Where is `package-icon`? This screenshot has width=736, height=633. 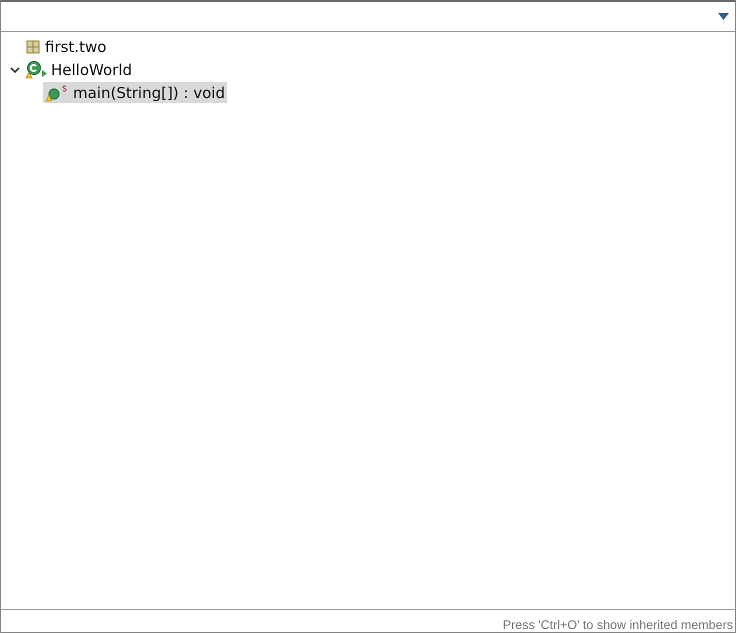 package-icon is located at coordinates (33, 46).